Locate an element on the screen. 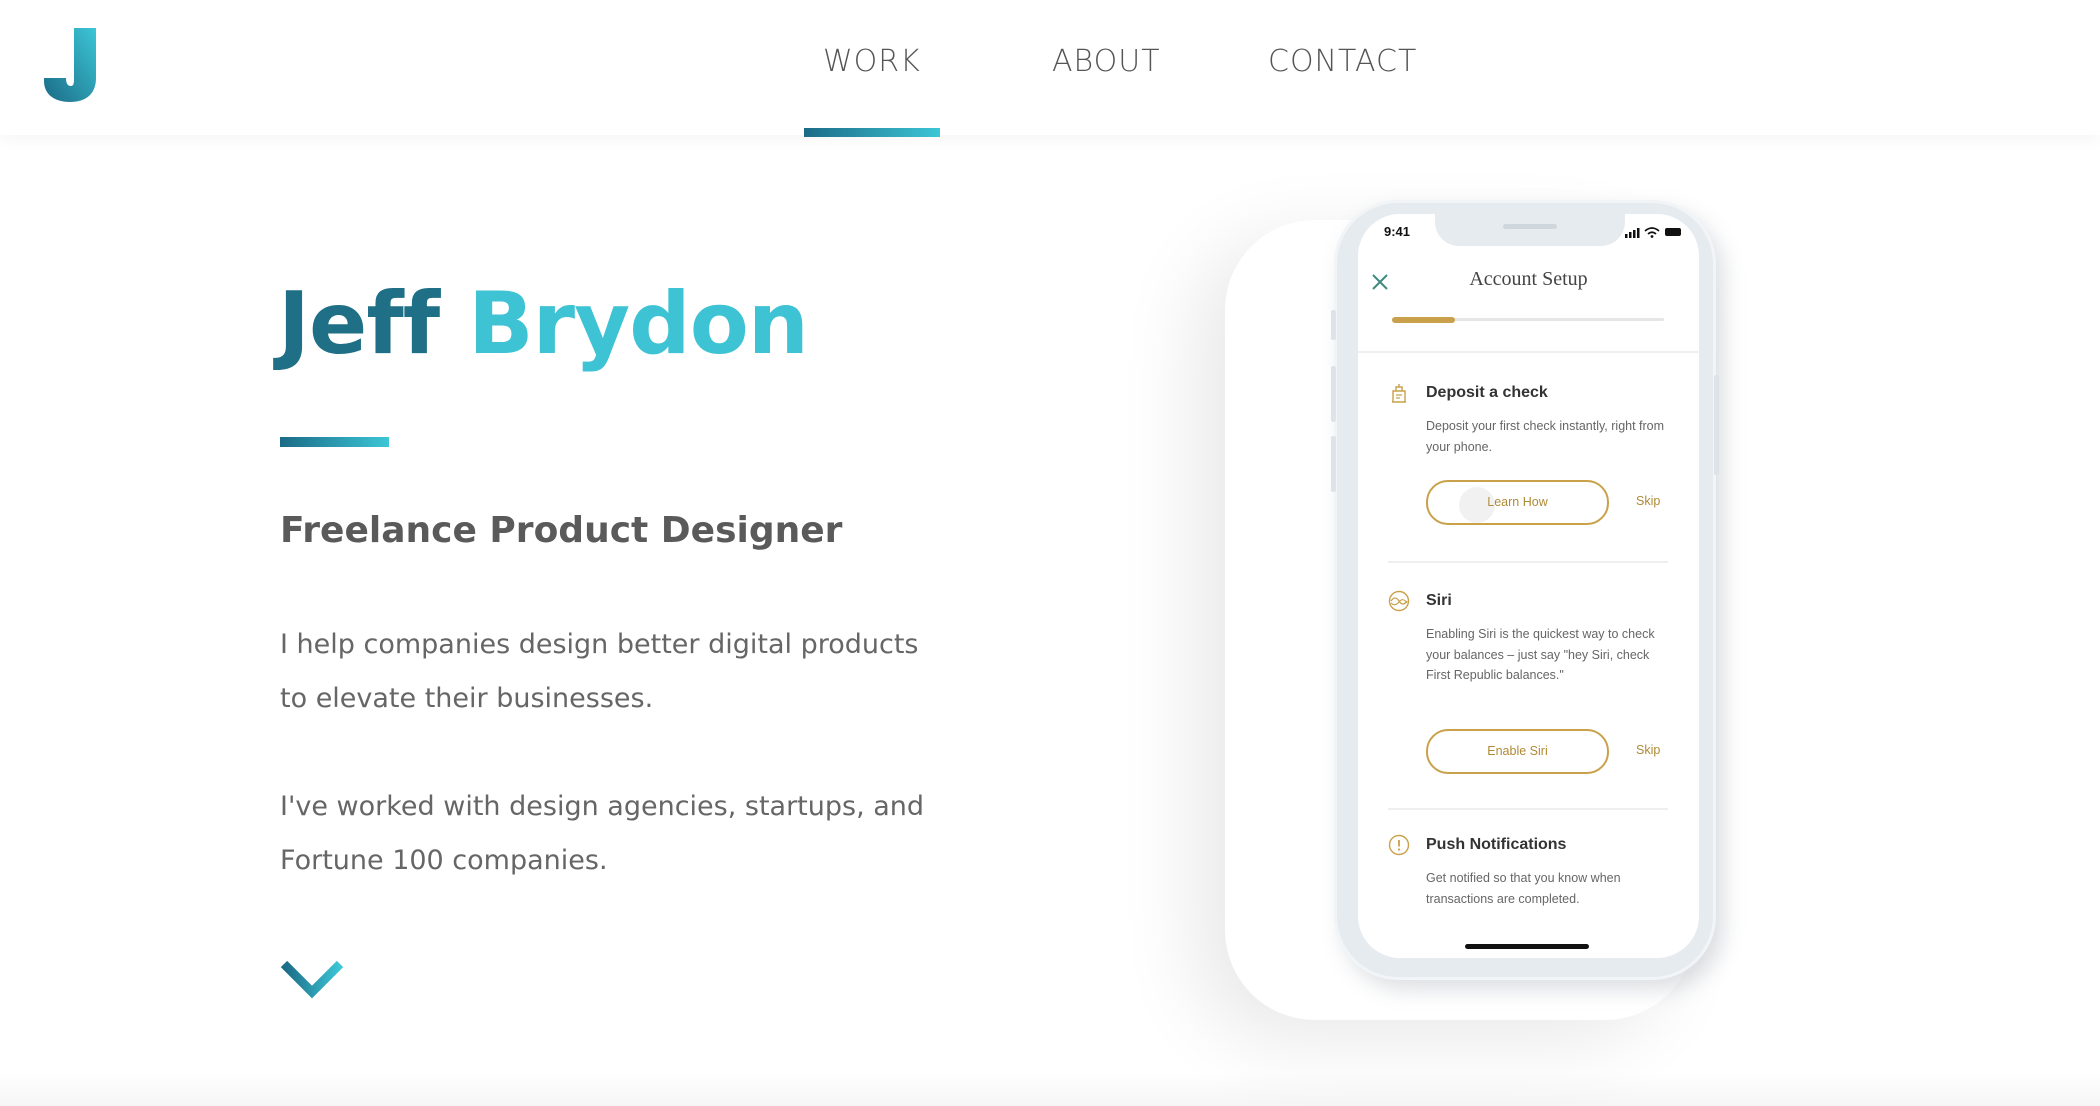  section-divider-shadow is located at coordinates (1050, 1089).